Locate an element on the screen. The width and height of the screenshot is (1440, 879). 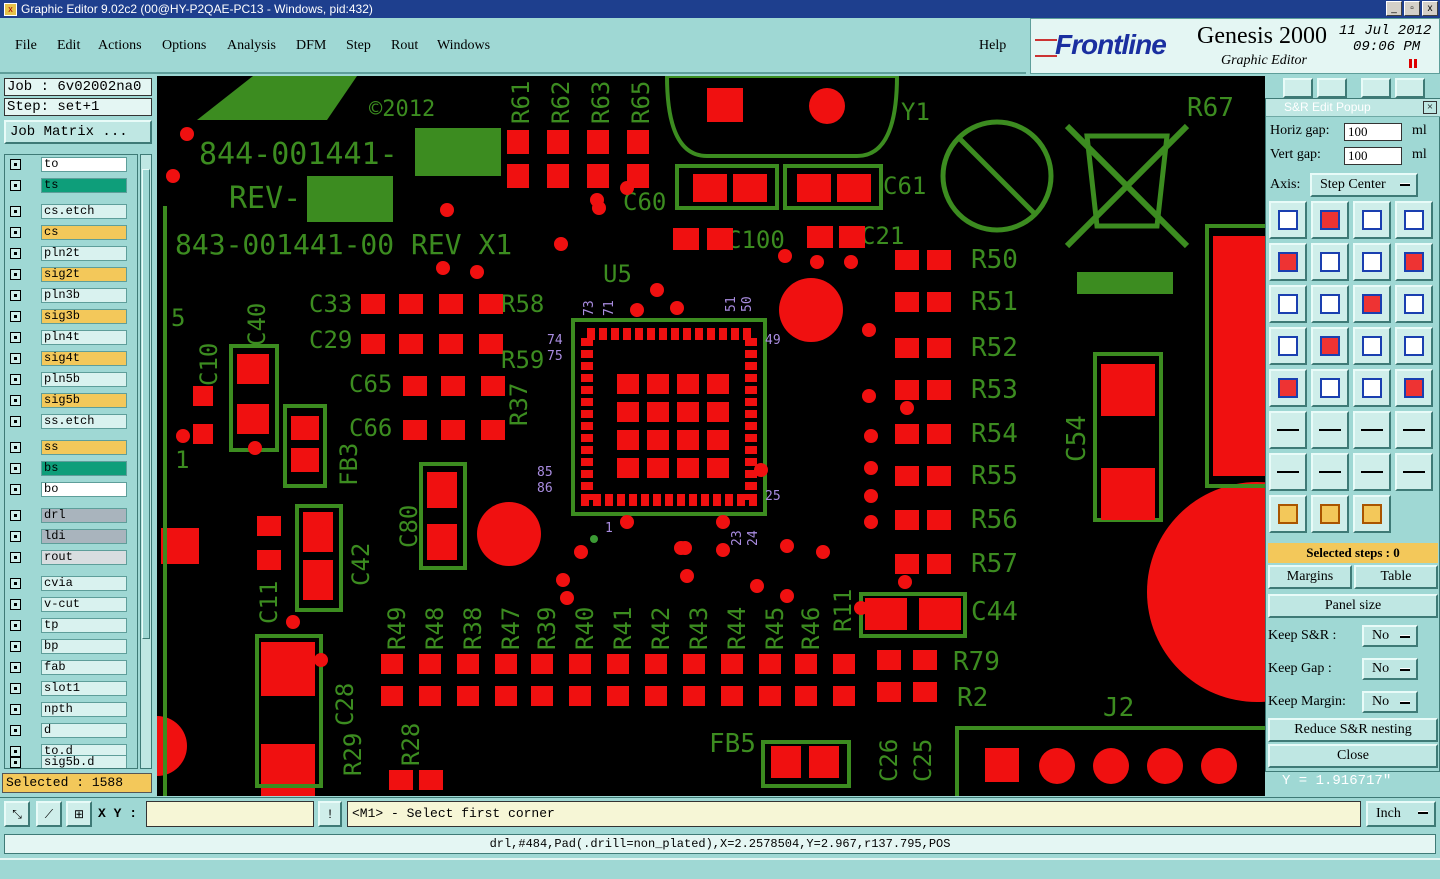
align-right-col-icon is located at coordinates (1330, 346).